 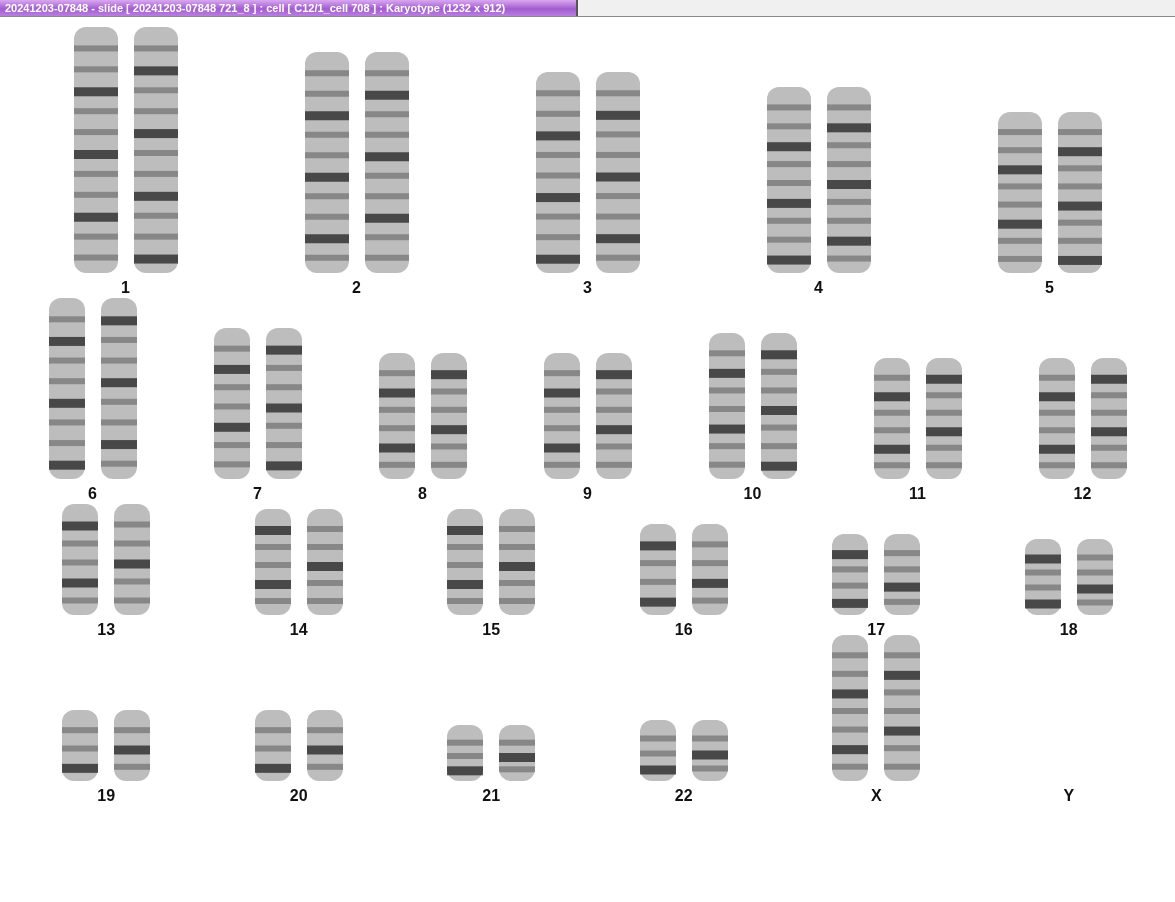 What do you see at coordinates (491, 630) in the screenshot?
I see `chromosome-label: 15` at bounding box center [491, 630].